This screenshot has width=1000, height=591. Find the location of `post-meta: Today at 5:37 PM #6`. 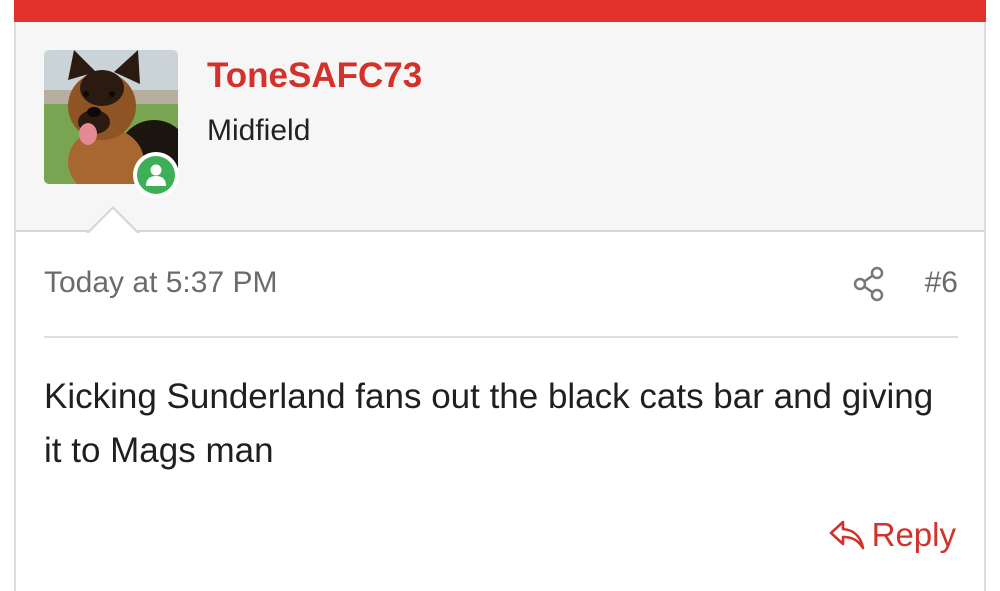

post-meta: Today at 5:37 PM #6 is located at coordinates (501, 286).